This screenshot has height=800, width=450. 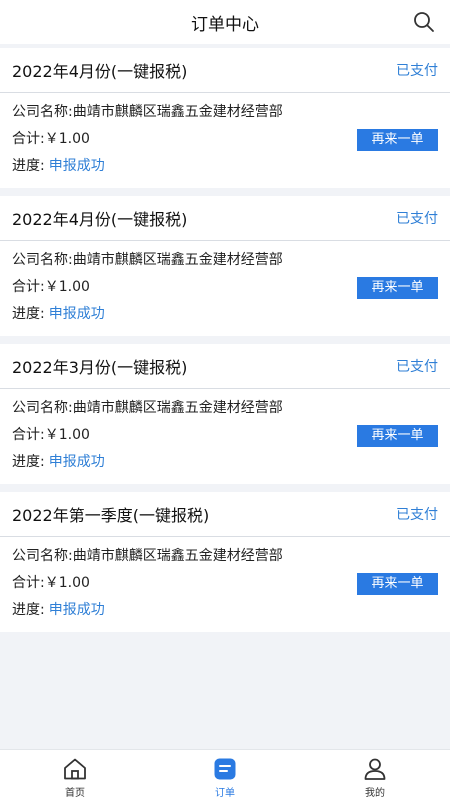 I want to click on order-period: 2022年第一季度(一键报税), so click(x=111, y=515).